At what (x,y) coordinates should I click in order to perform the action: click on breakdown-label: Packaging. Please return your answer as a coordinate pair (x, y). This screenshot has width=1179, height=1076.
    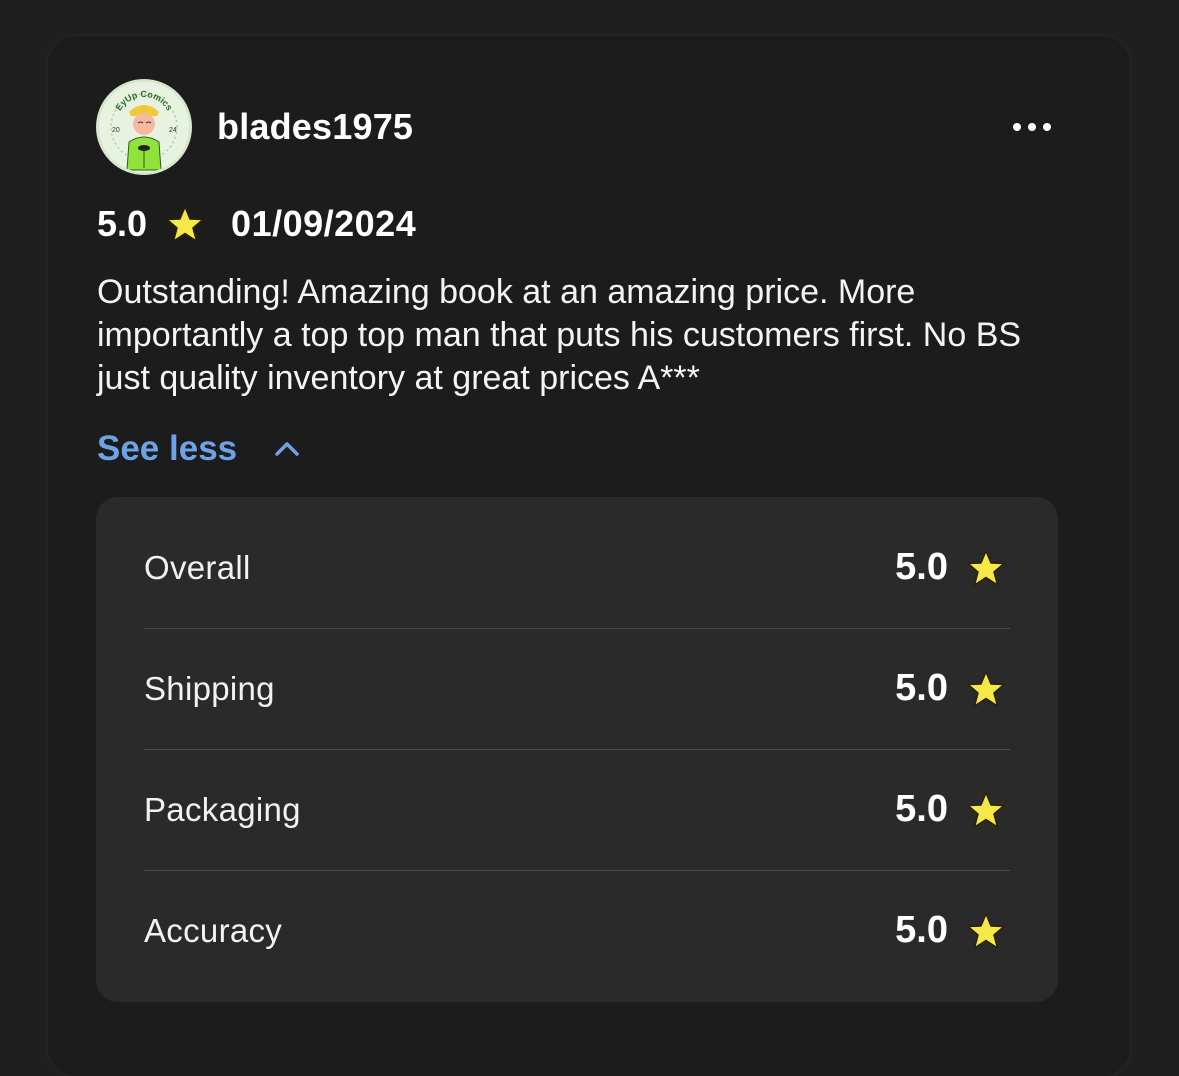
    Looking at the image, I should click on (222, 809).